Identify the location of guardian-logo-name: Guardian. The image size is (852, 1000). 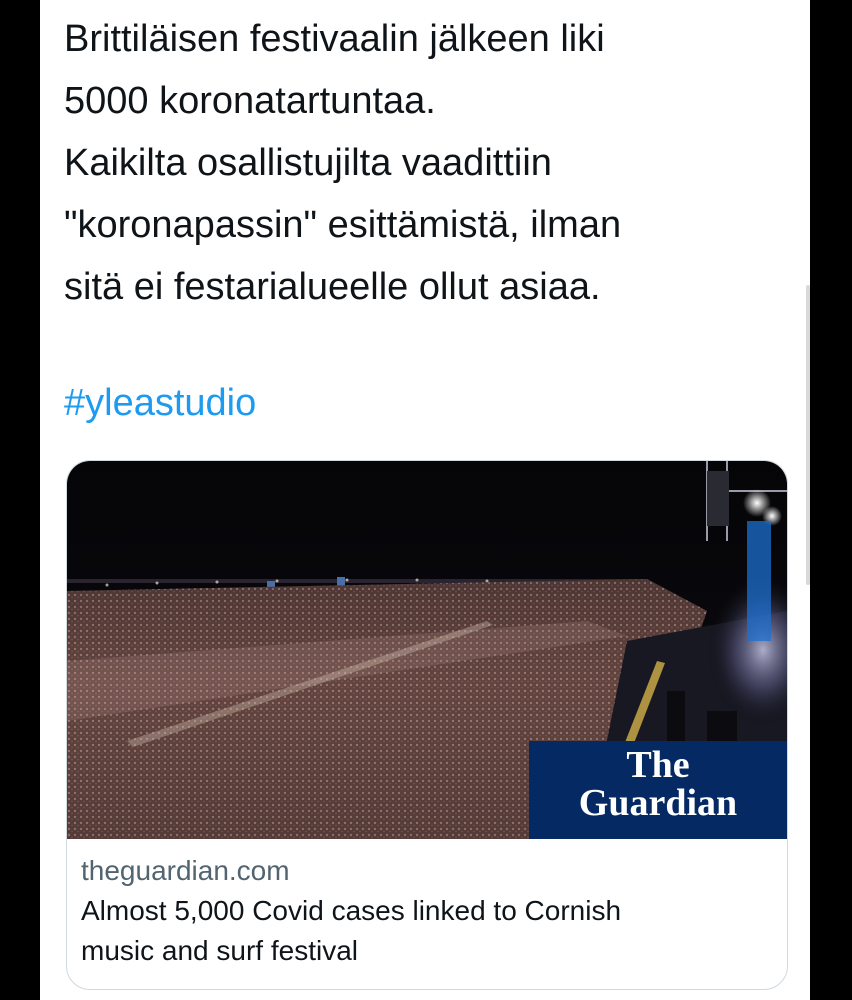
(658, 803).